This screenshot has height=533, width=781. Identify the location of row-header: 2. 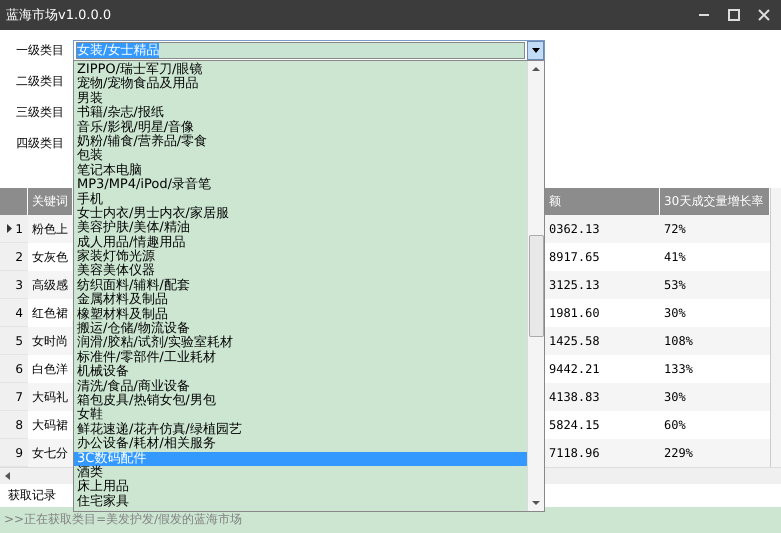
(14, 257).